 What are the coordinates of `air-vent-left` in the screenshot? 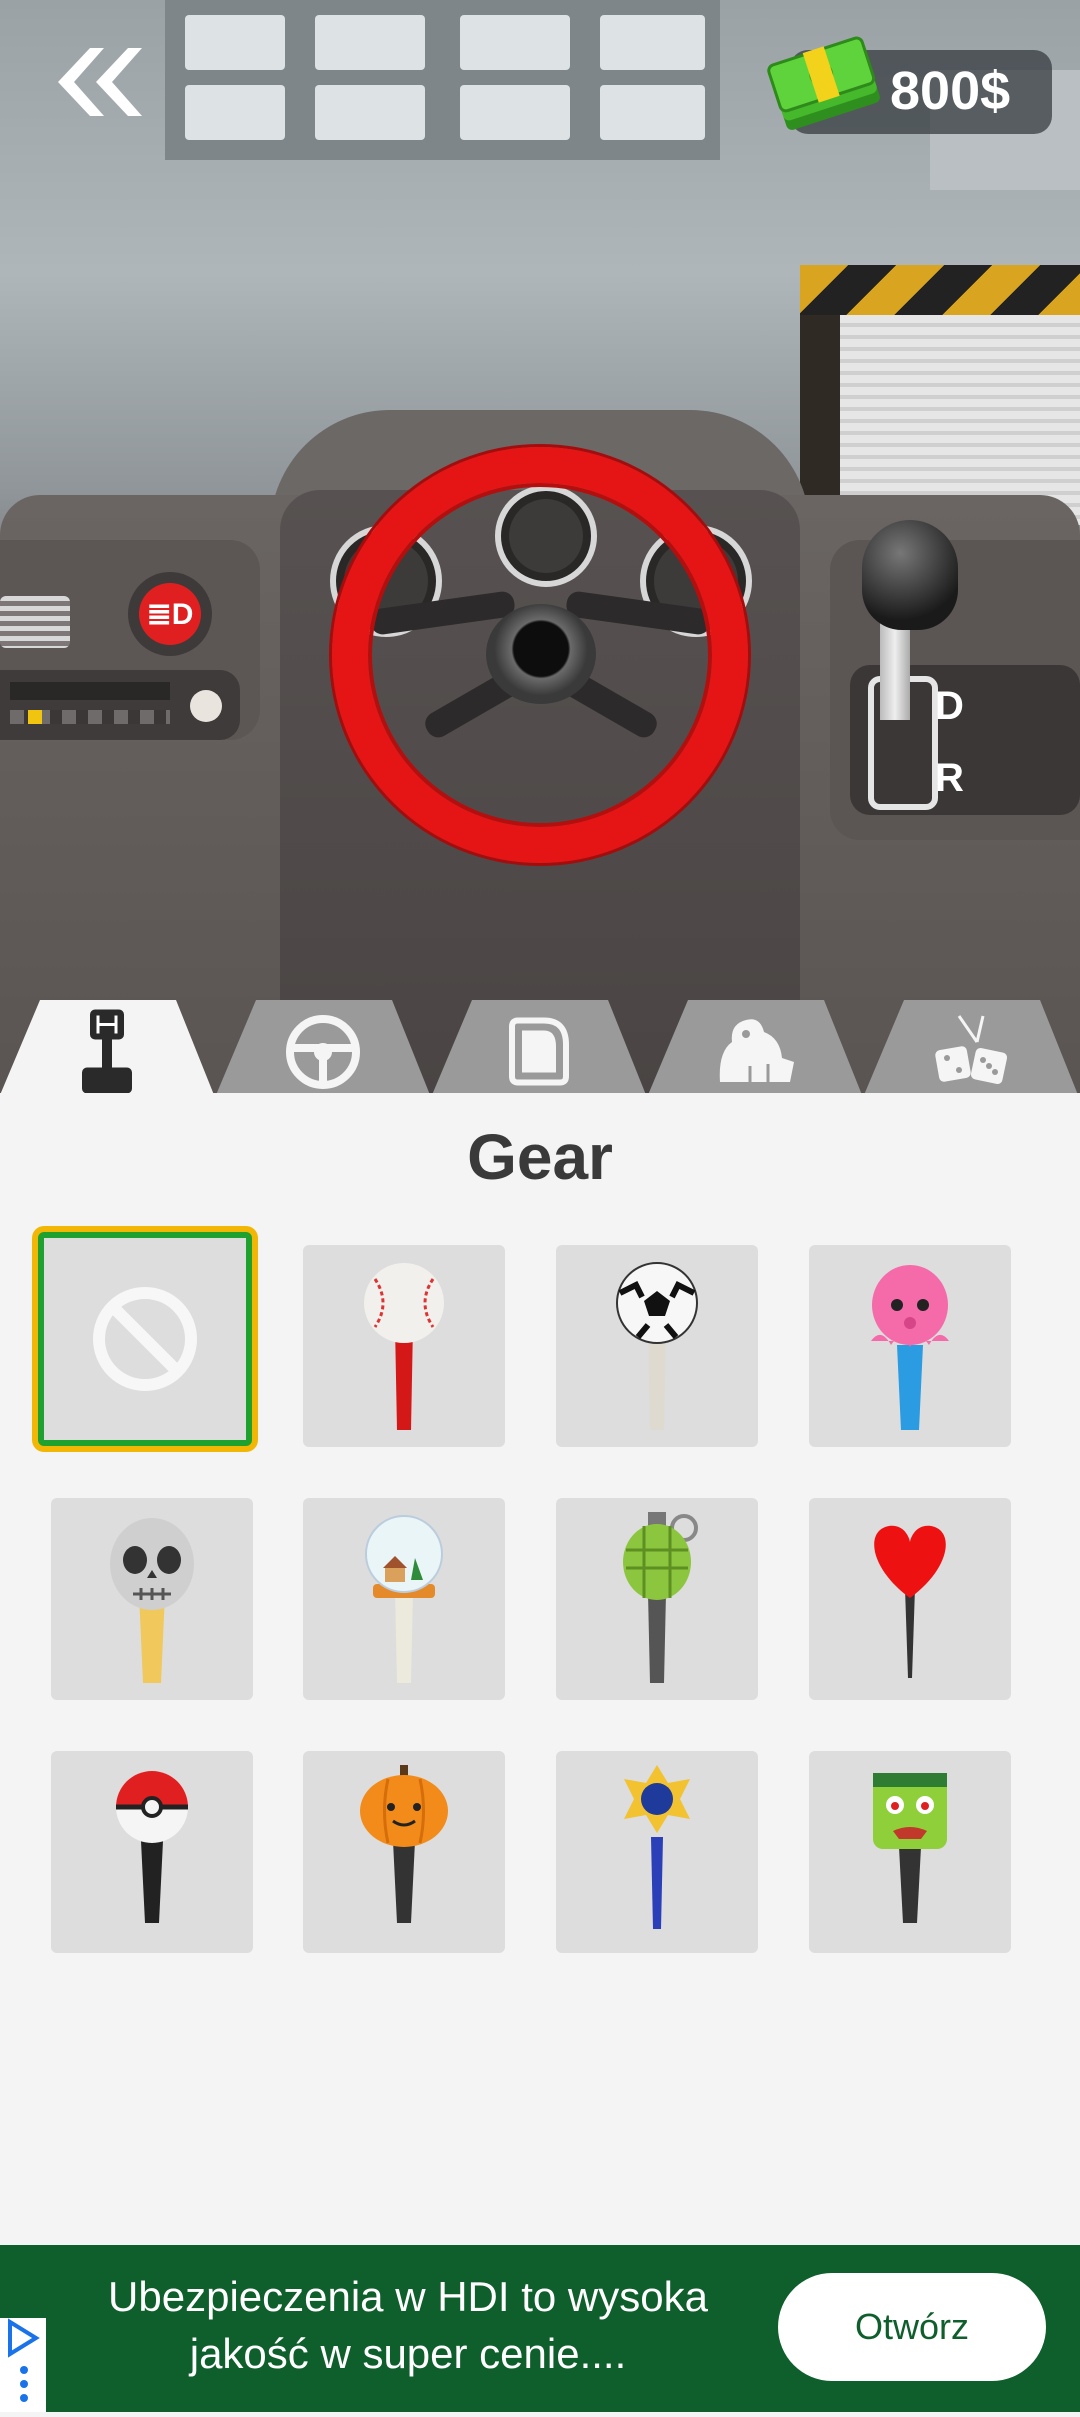 It's located at (35, 622).